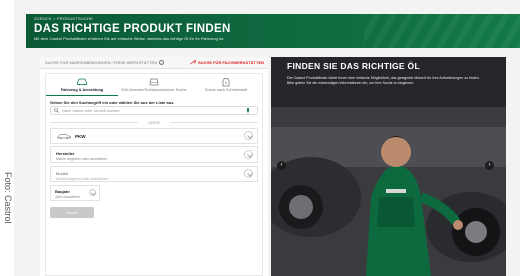 The width and height of the screenshot is (520, 276). I want to click on page-title: DAS RICHTIGE PRODUKT FINDEN, so click(132, 29).